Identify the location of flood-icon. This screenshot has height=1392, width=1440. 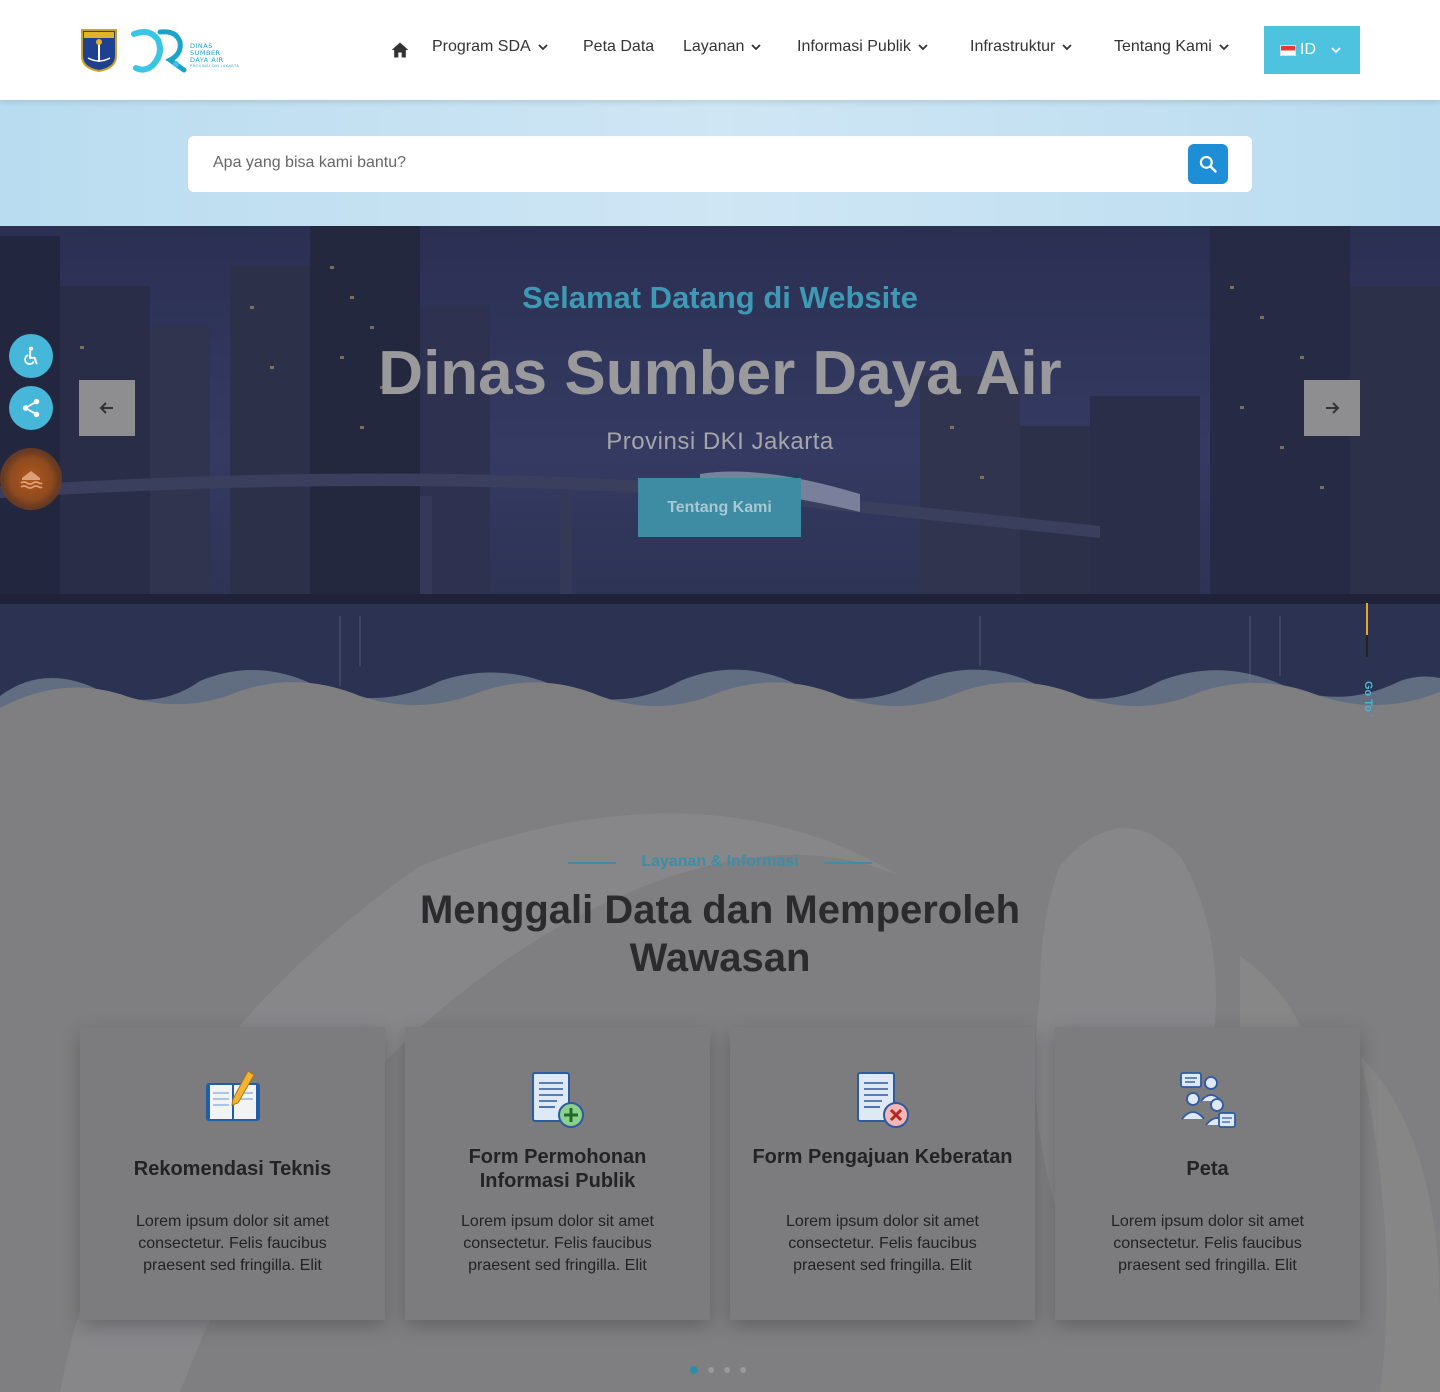
(31, 480).